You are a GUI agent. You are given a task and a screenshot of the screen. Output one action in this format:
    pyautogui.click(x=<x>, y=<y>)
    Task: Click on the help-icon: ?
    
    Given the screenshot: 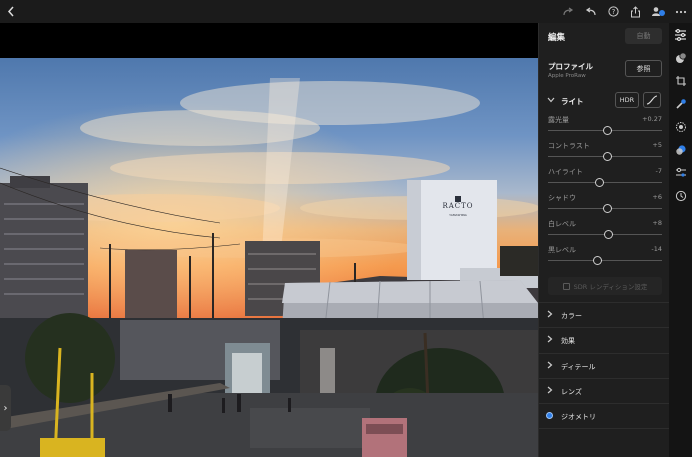 What is the action you would take?
    pyautogui.click(x=613, y=11)
    